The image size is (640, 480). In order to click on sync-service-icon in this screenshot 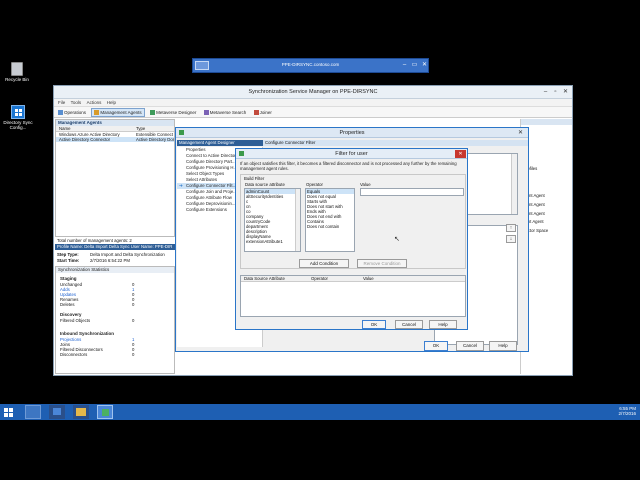, I will do `click(105, 412)`.